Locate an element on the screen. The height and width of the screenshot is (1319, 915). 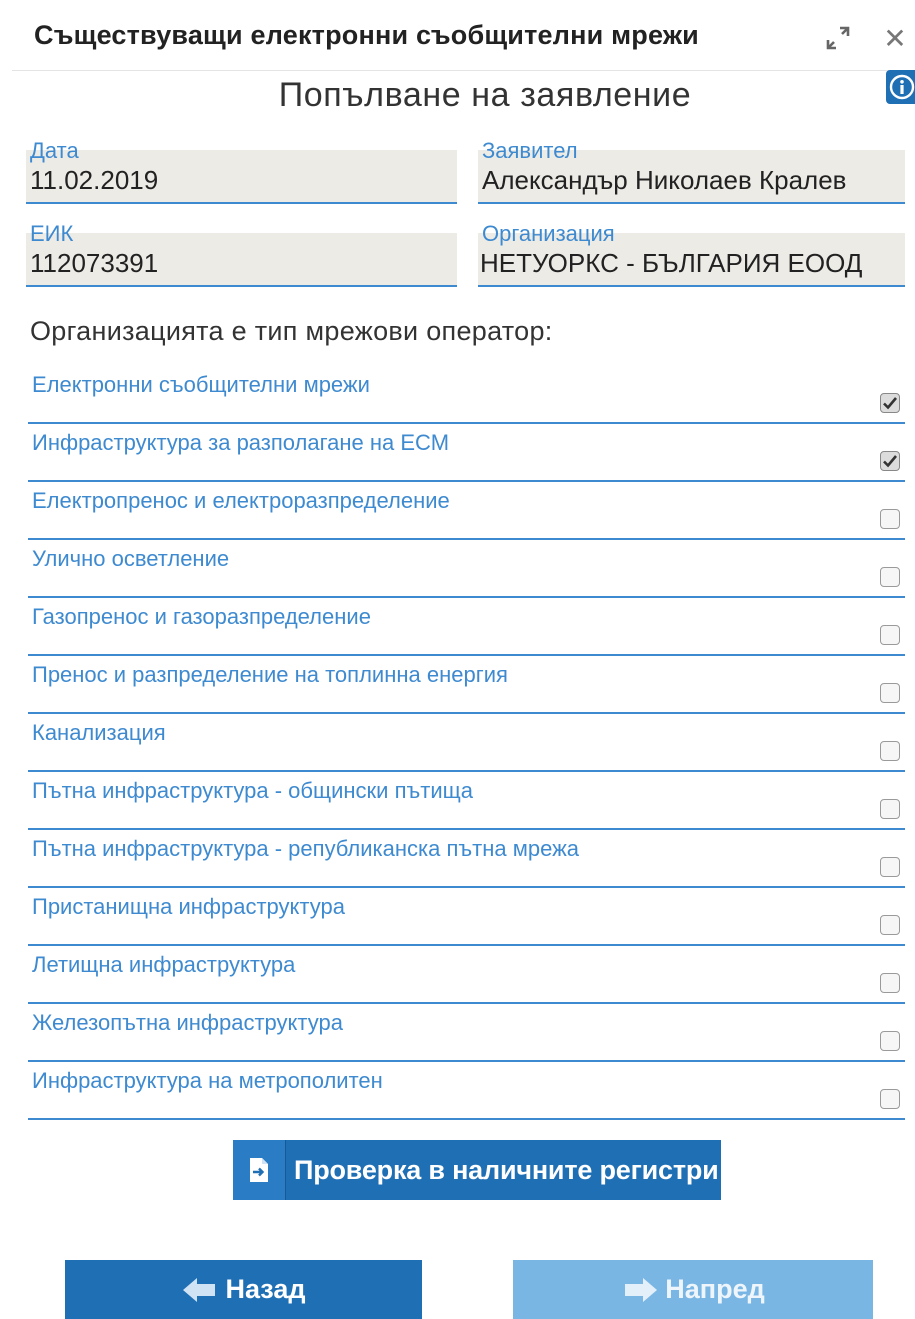
operator-type-label-text: Инфраструктура на метрополитен is located at coordinates (207, 1080).